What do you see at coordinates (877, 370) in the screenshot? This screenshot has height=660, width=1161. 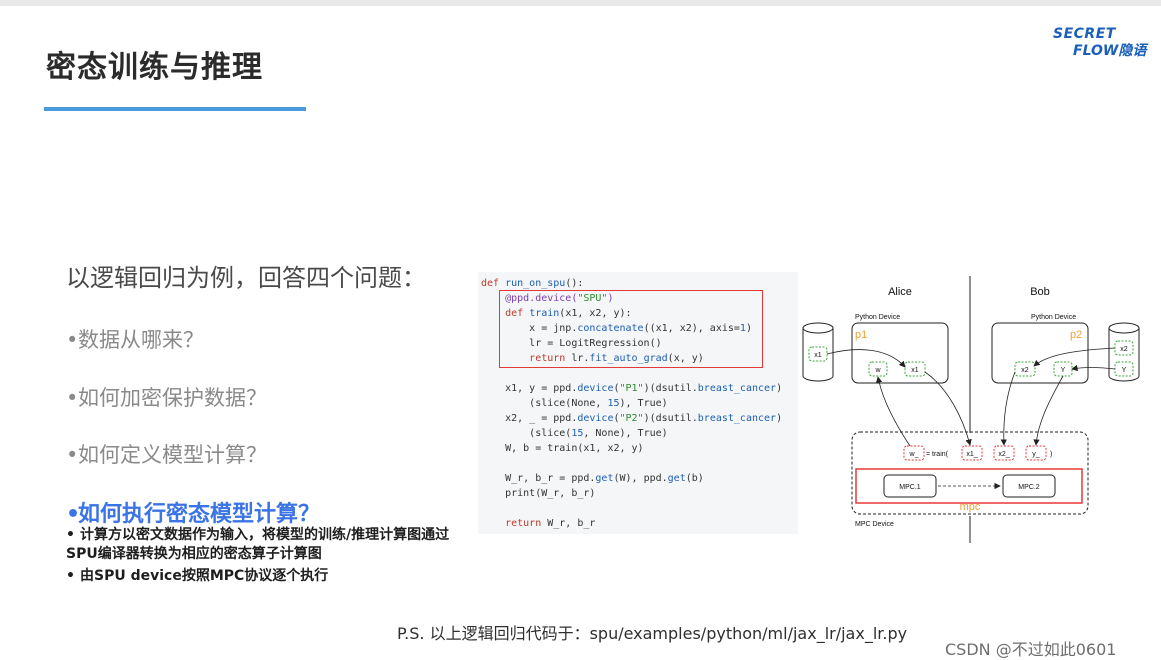 I see `w-node-label: w` at bounding box center [877, 370].